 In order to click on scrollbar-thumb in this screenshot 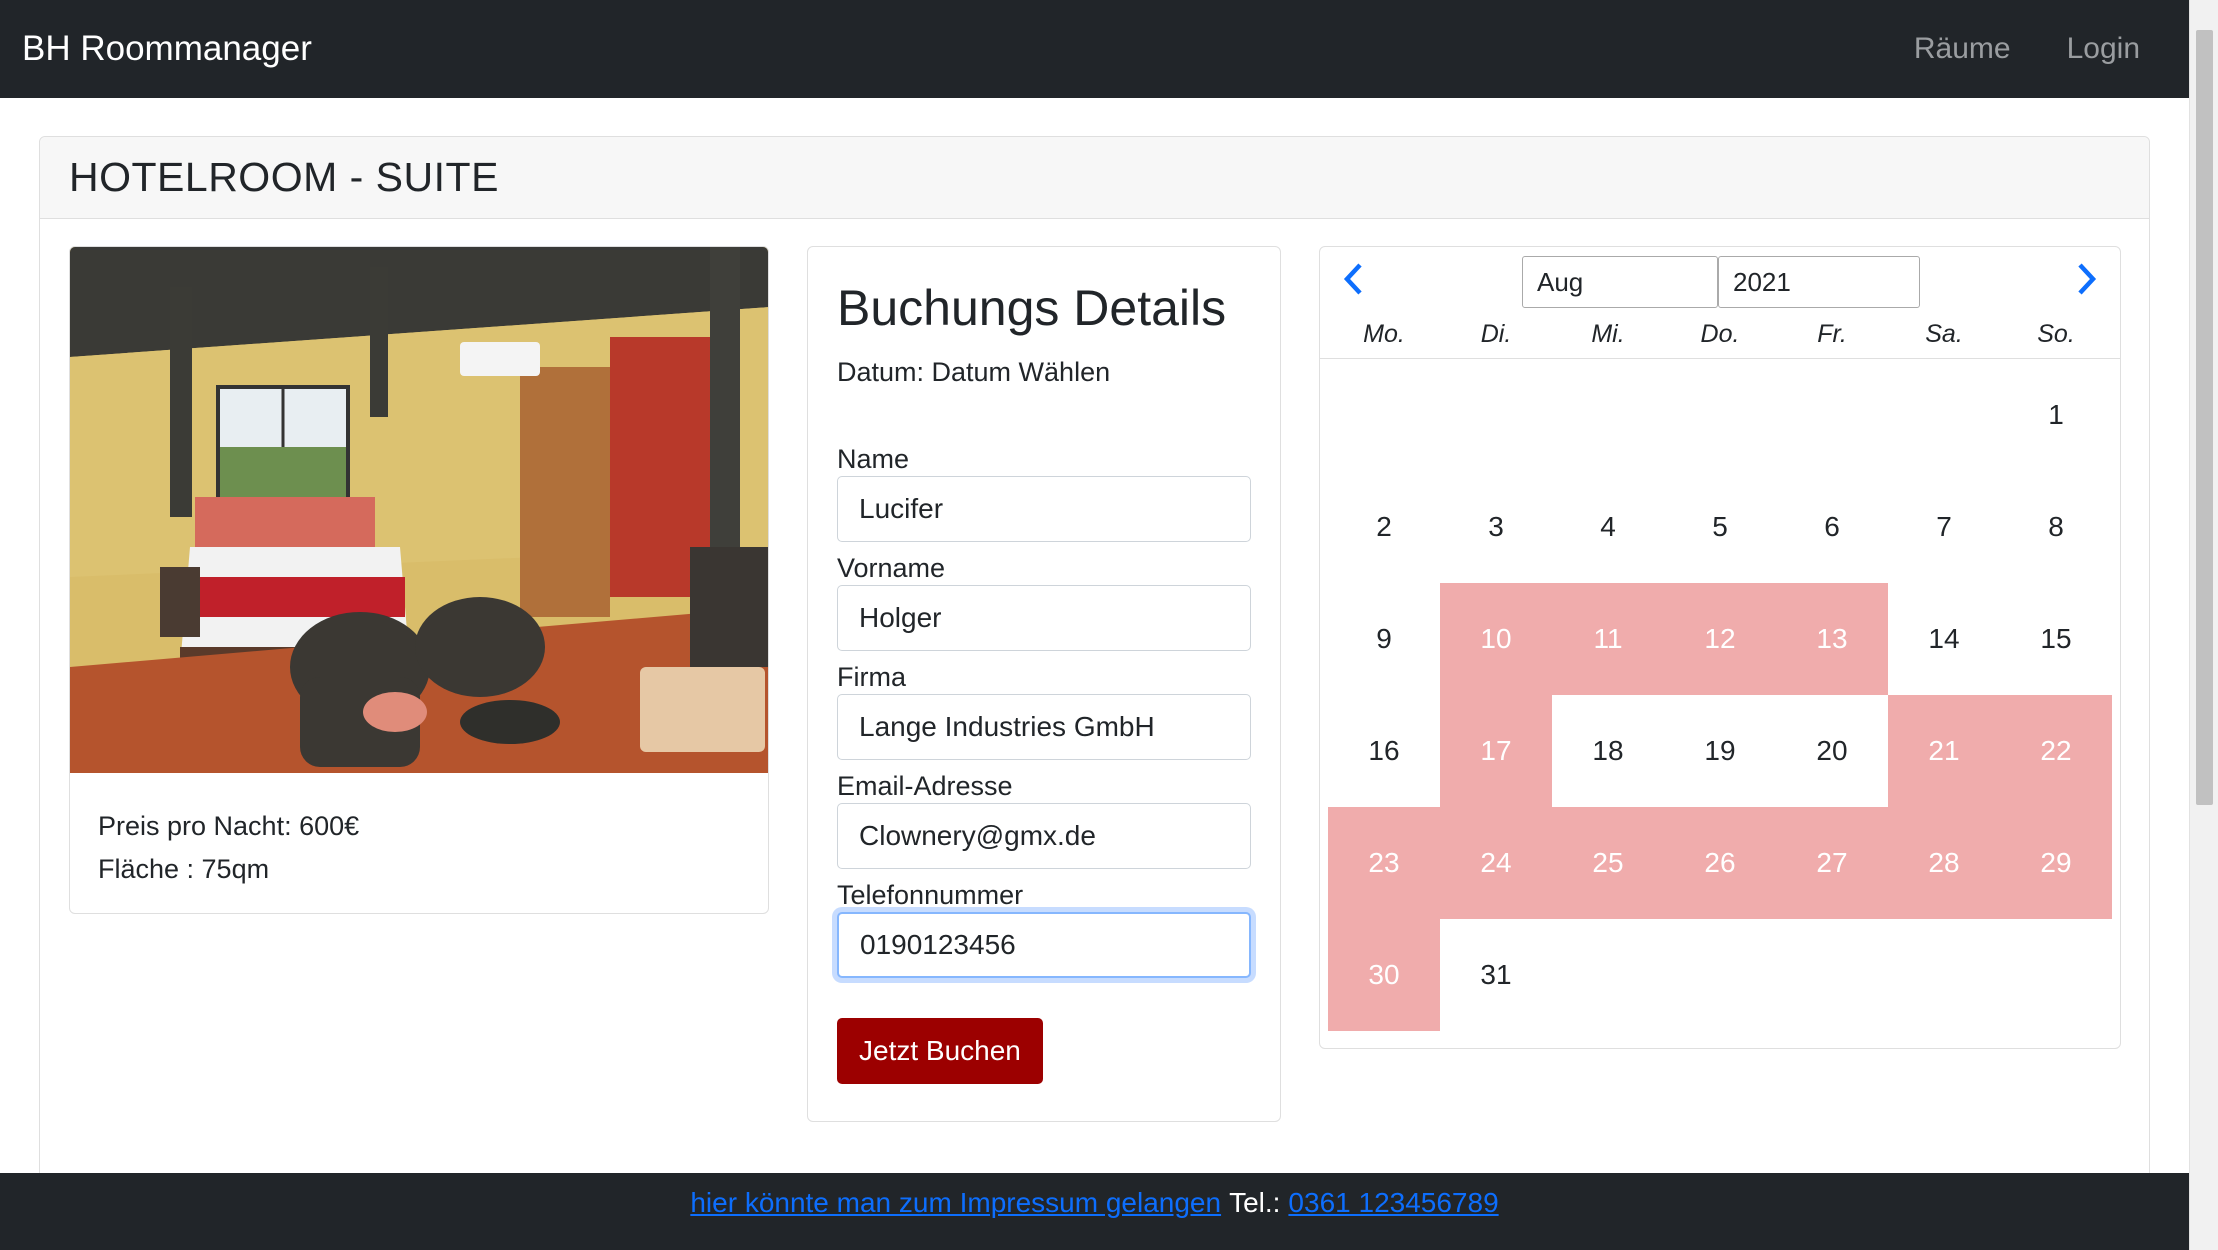, I will do `click(2204, 417)`.